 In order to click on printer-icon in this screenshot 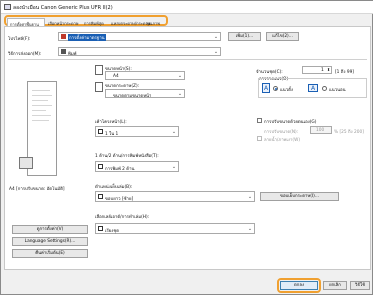, I will do `click(7, 7)`.